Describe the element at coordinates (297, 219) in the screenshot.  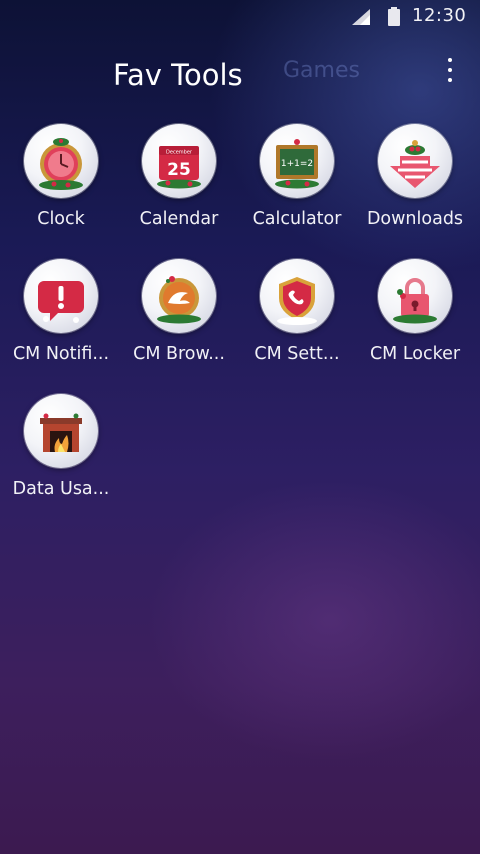
I see `app-label: Calculator` at that location.